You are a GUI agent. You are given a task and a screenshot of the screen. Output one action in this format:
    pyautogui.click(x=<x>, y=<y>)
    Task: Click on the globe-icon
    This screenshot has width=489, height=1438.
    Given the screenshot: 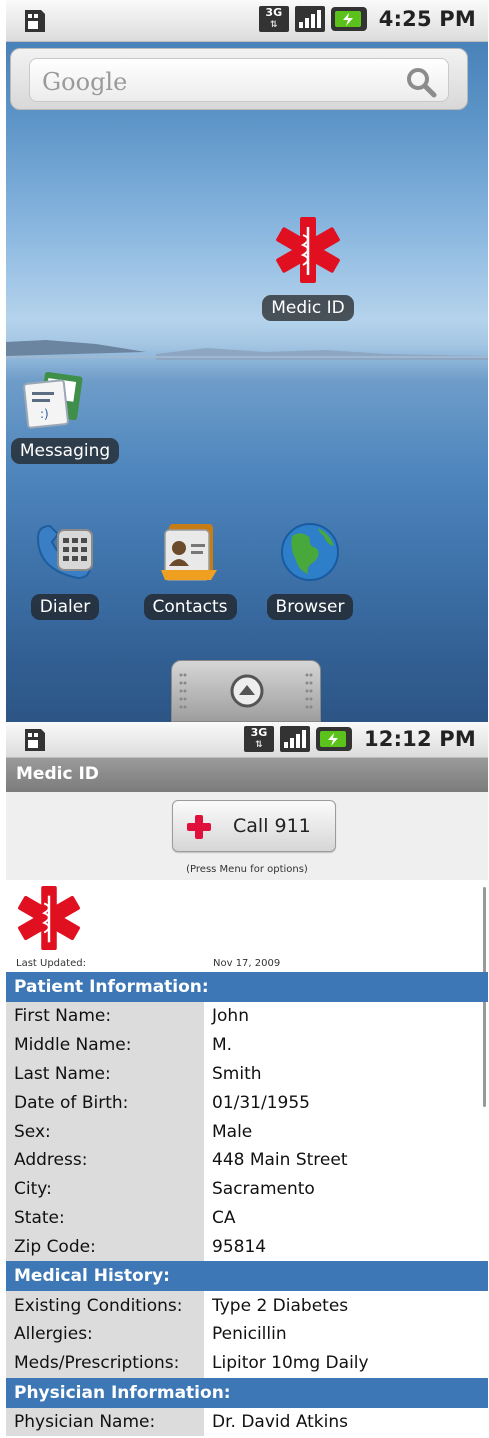 What is the action you would take?
    pyautogui.click(x=310, y=552)
    